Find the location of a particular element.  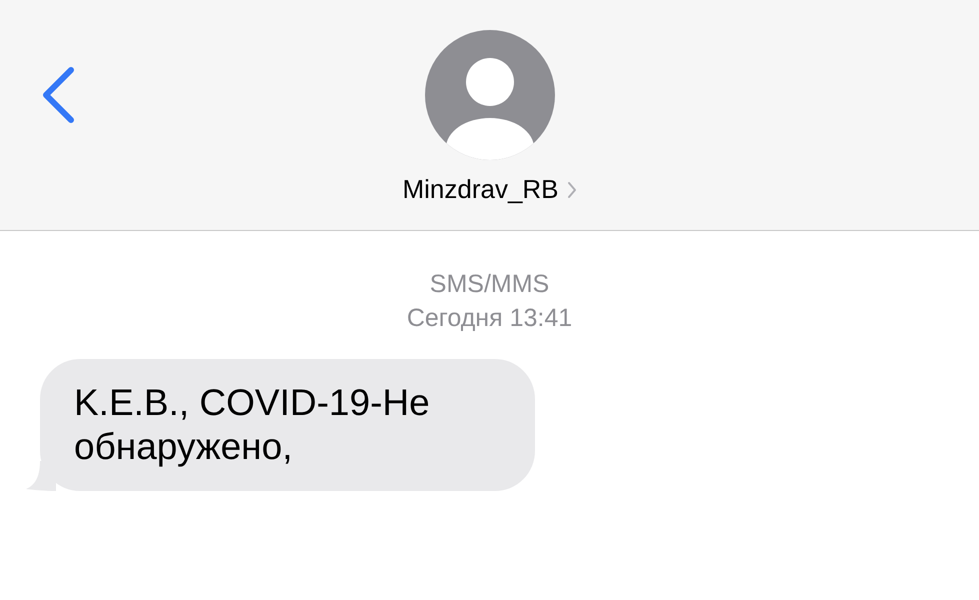

back-button is located at coordinates (58, 95).